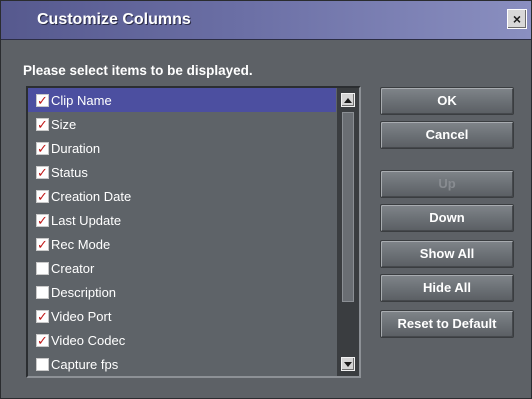  I want to click on dialog-title: Customize Columns, so click(114, 19).